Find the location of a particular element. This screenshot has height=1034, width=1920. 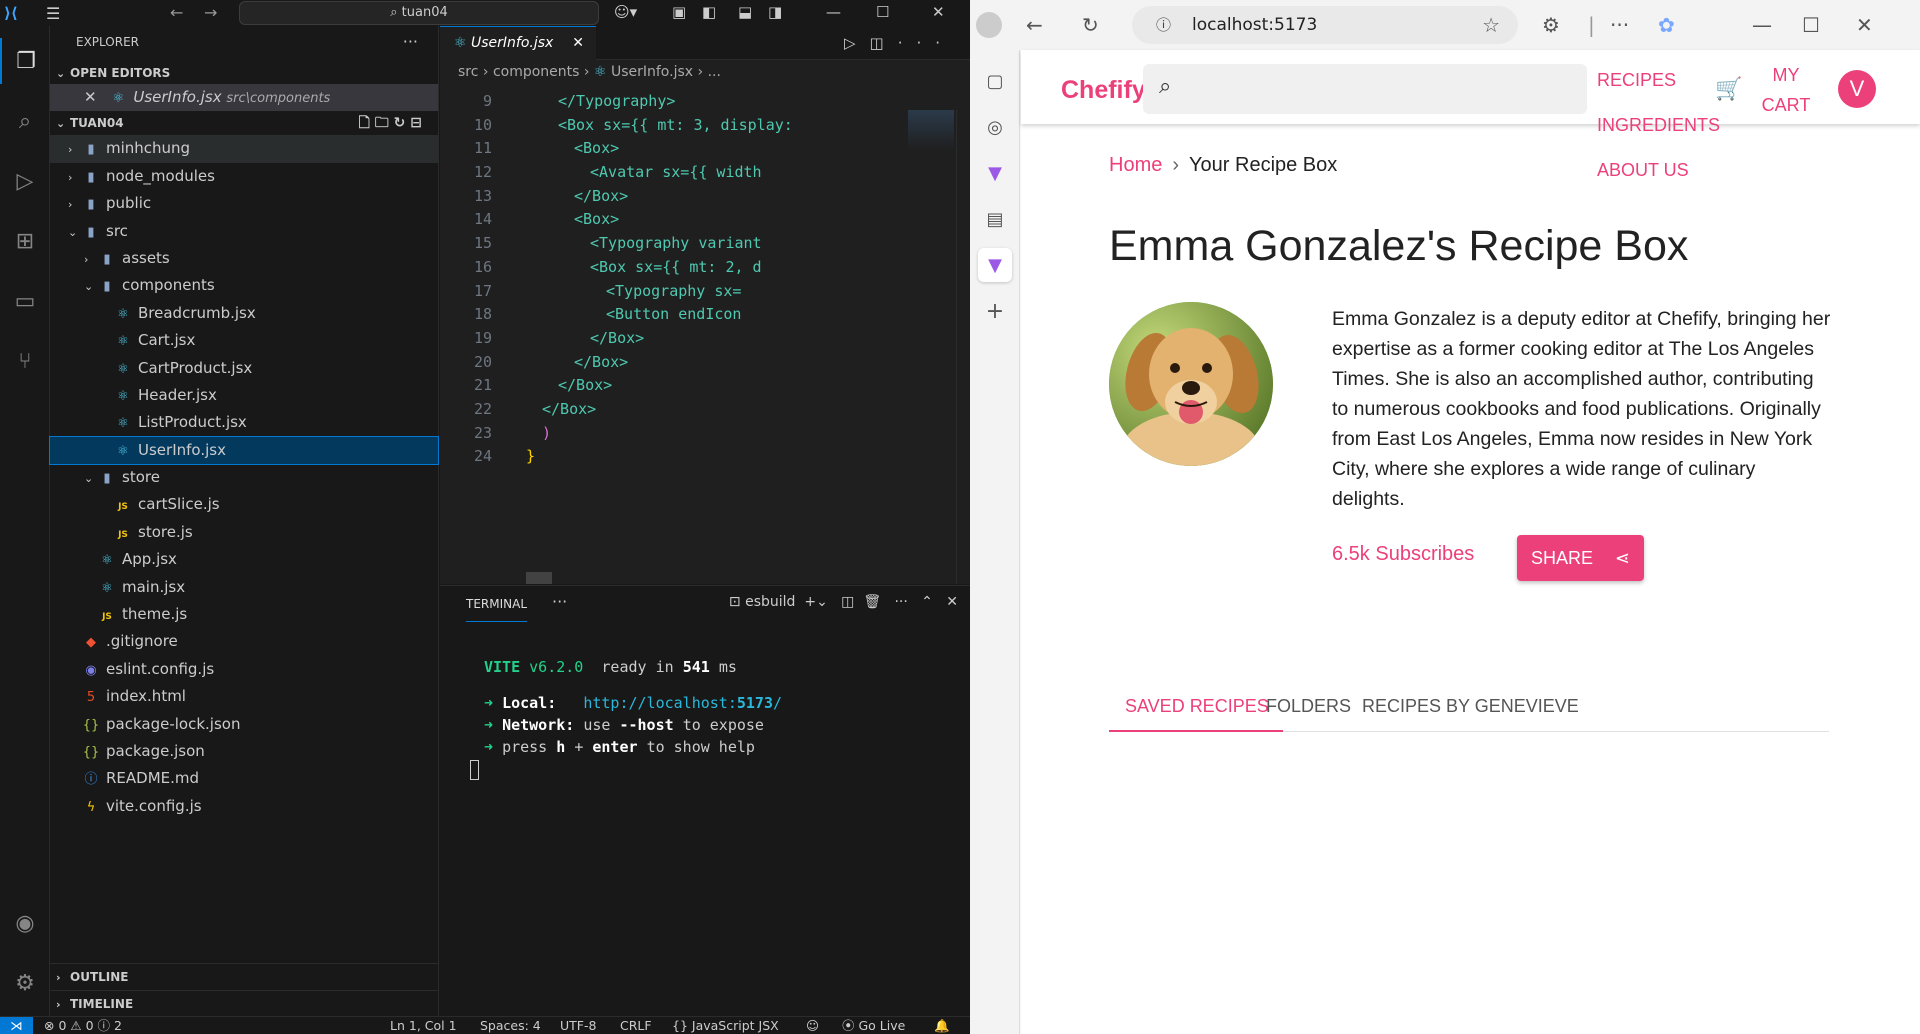

address-bar: ⓘ localhost:5173 ☆ is located at coordinates (1325, 25).